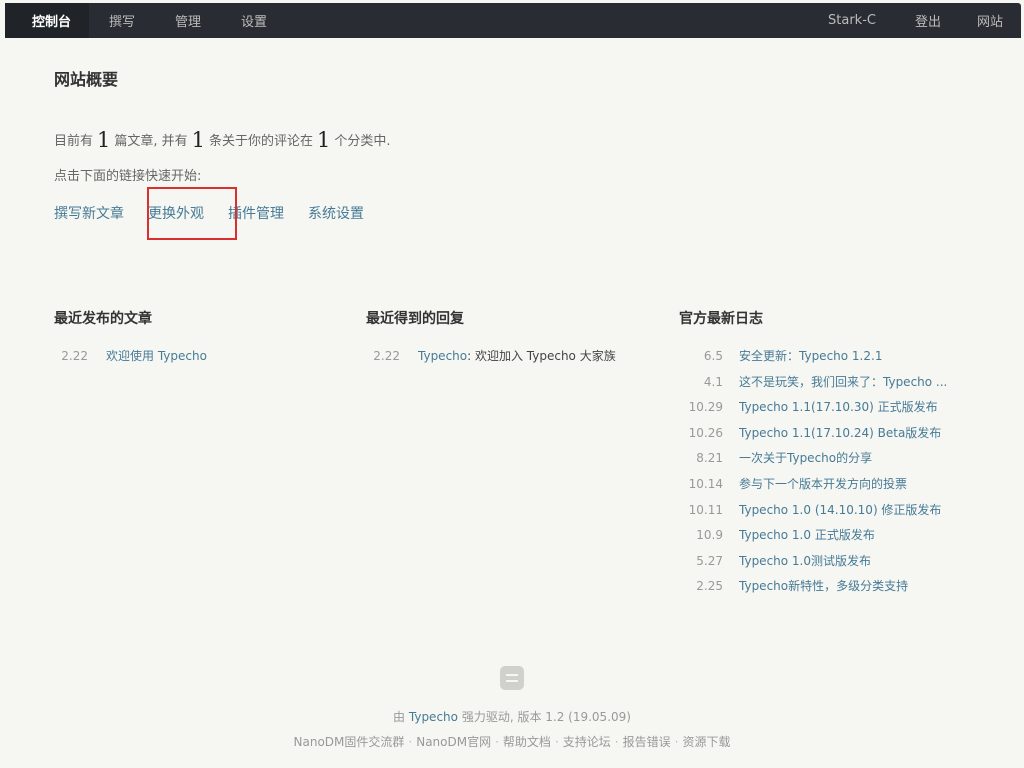 Image resolution: width=1024 pixels, height=768 pixels. I want to click on powered-by: 由 Typecho 强力驱动, 版本 1.2 (19.05.09), so click(512, 717).